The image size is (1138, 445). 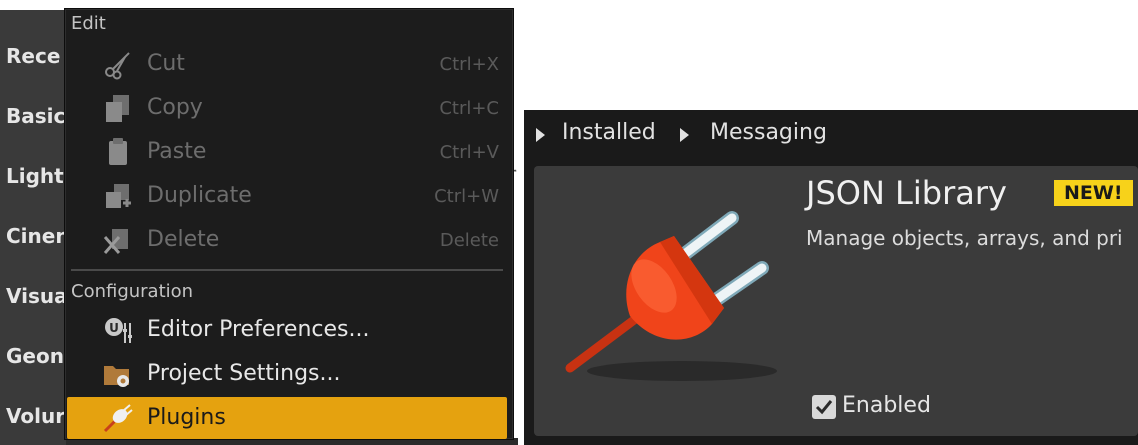 I want to click on menu-item-shortcut: Ctrl+V, so click(x=469, y=152).